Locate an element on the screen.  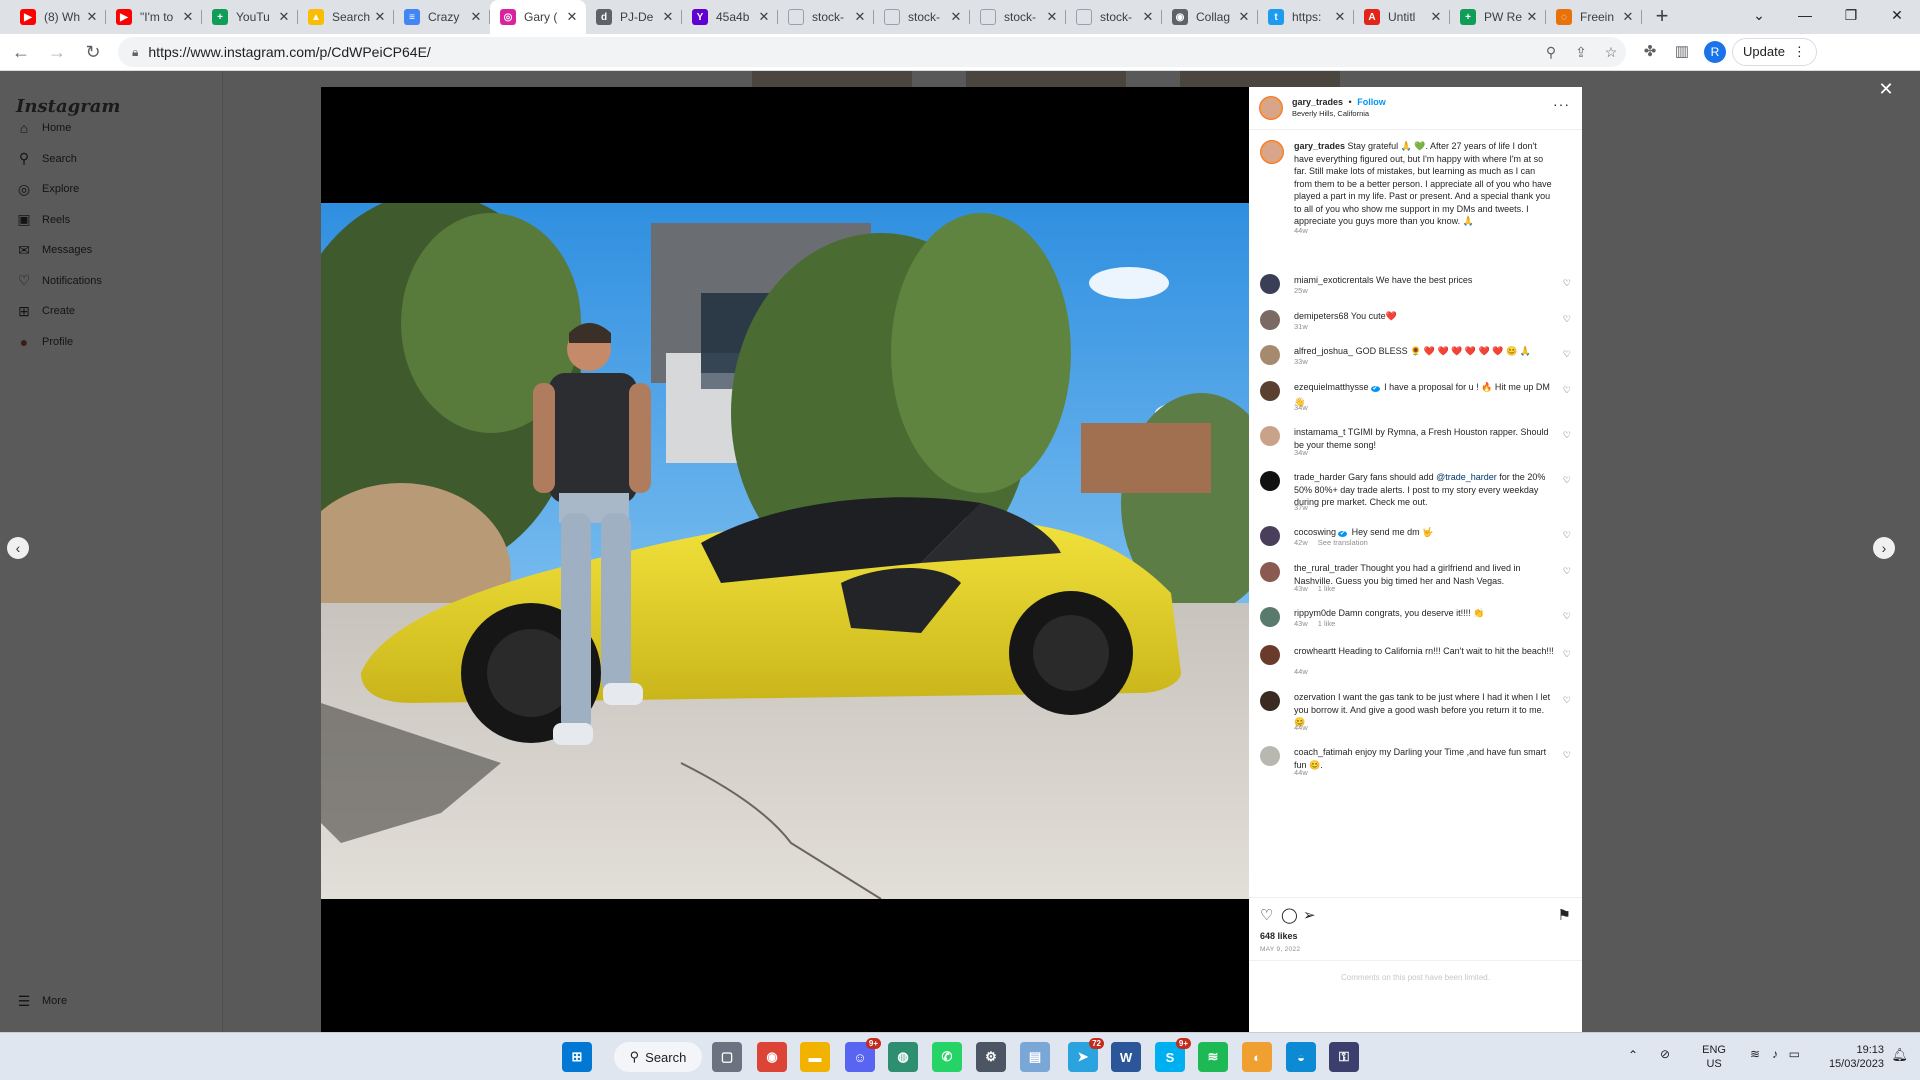
share-icon: ⇪ is located at coordinates (1581, 52).